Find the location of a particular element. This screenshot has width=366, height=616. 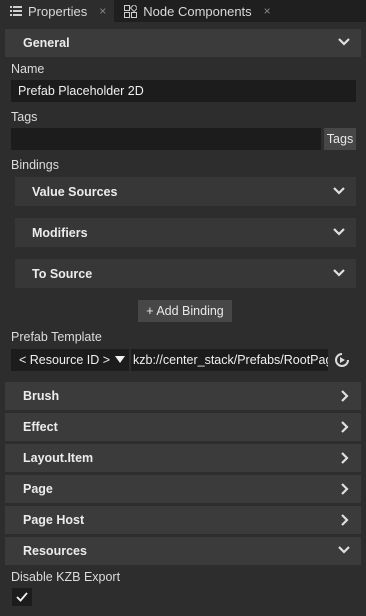

node-components-icon is located at coordinates (131, 11).